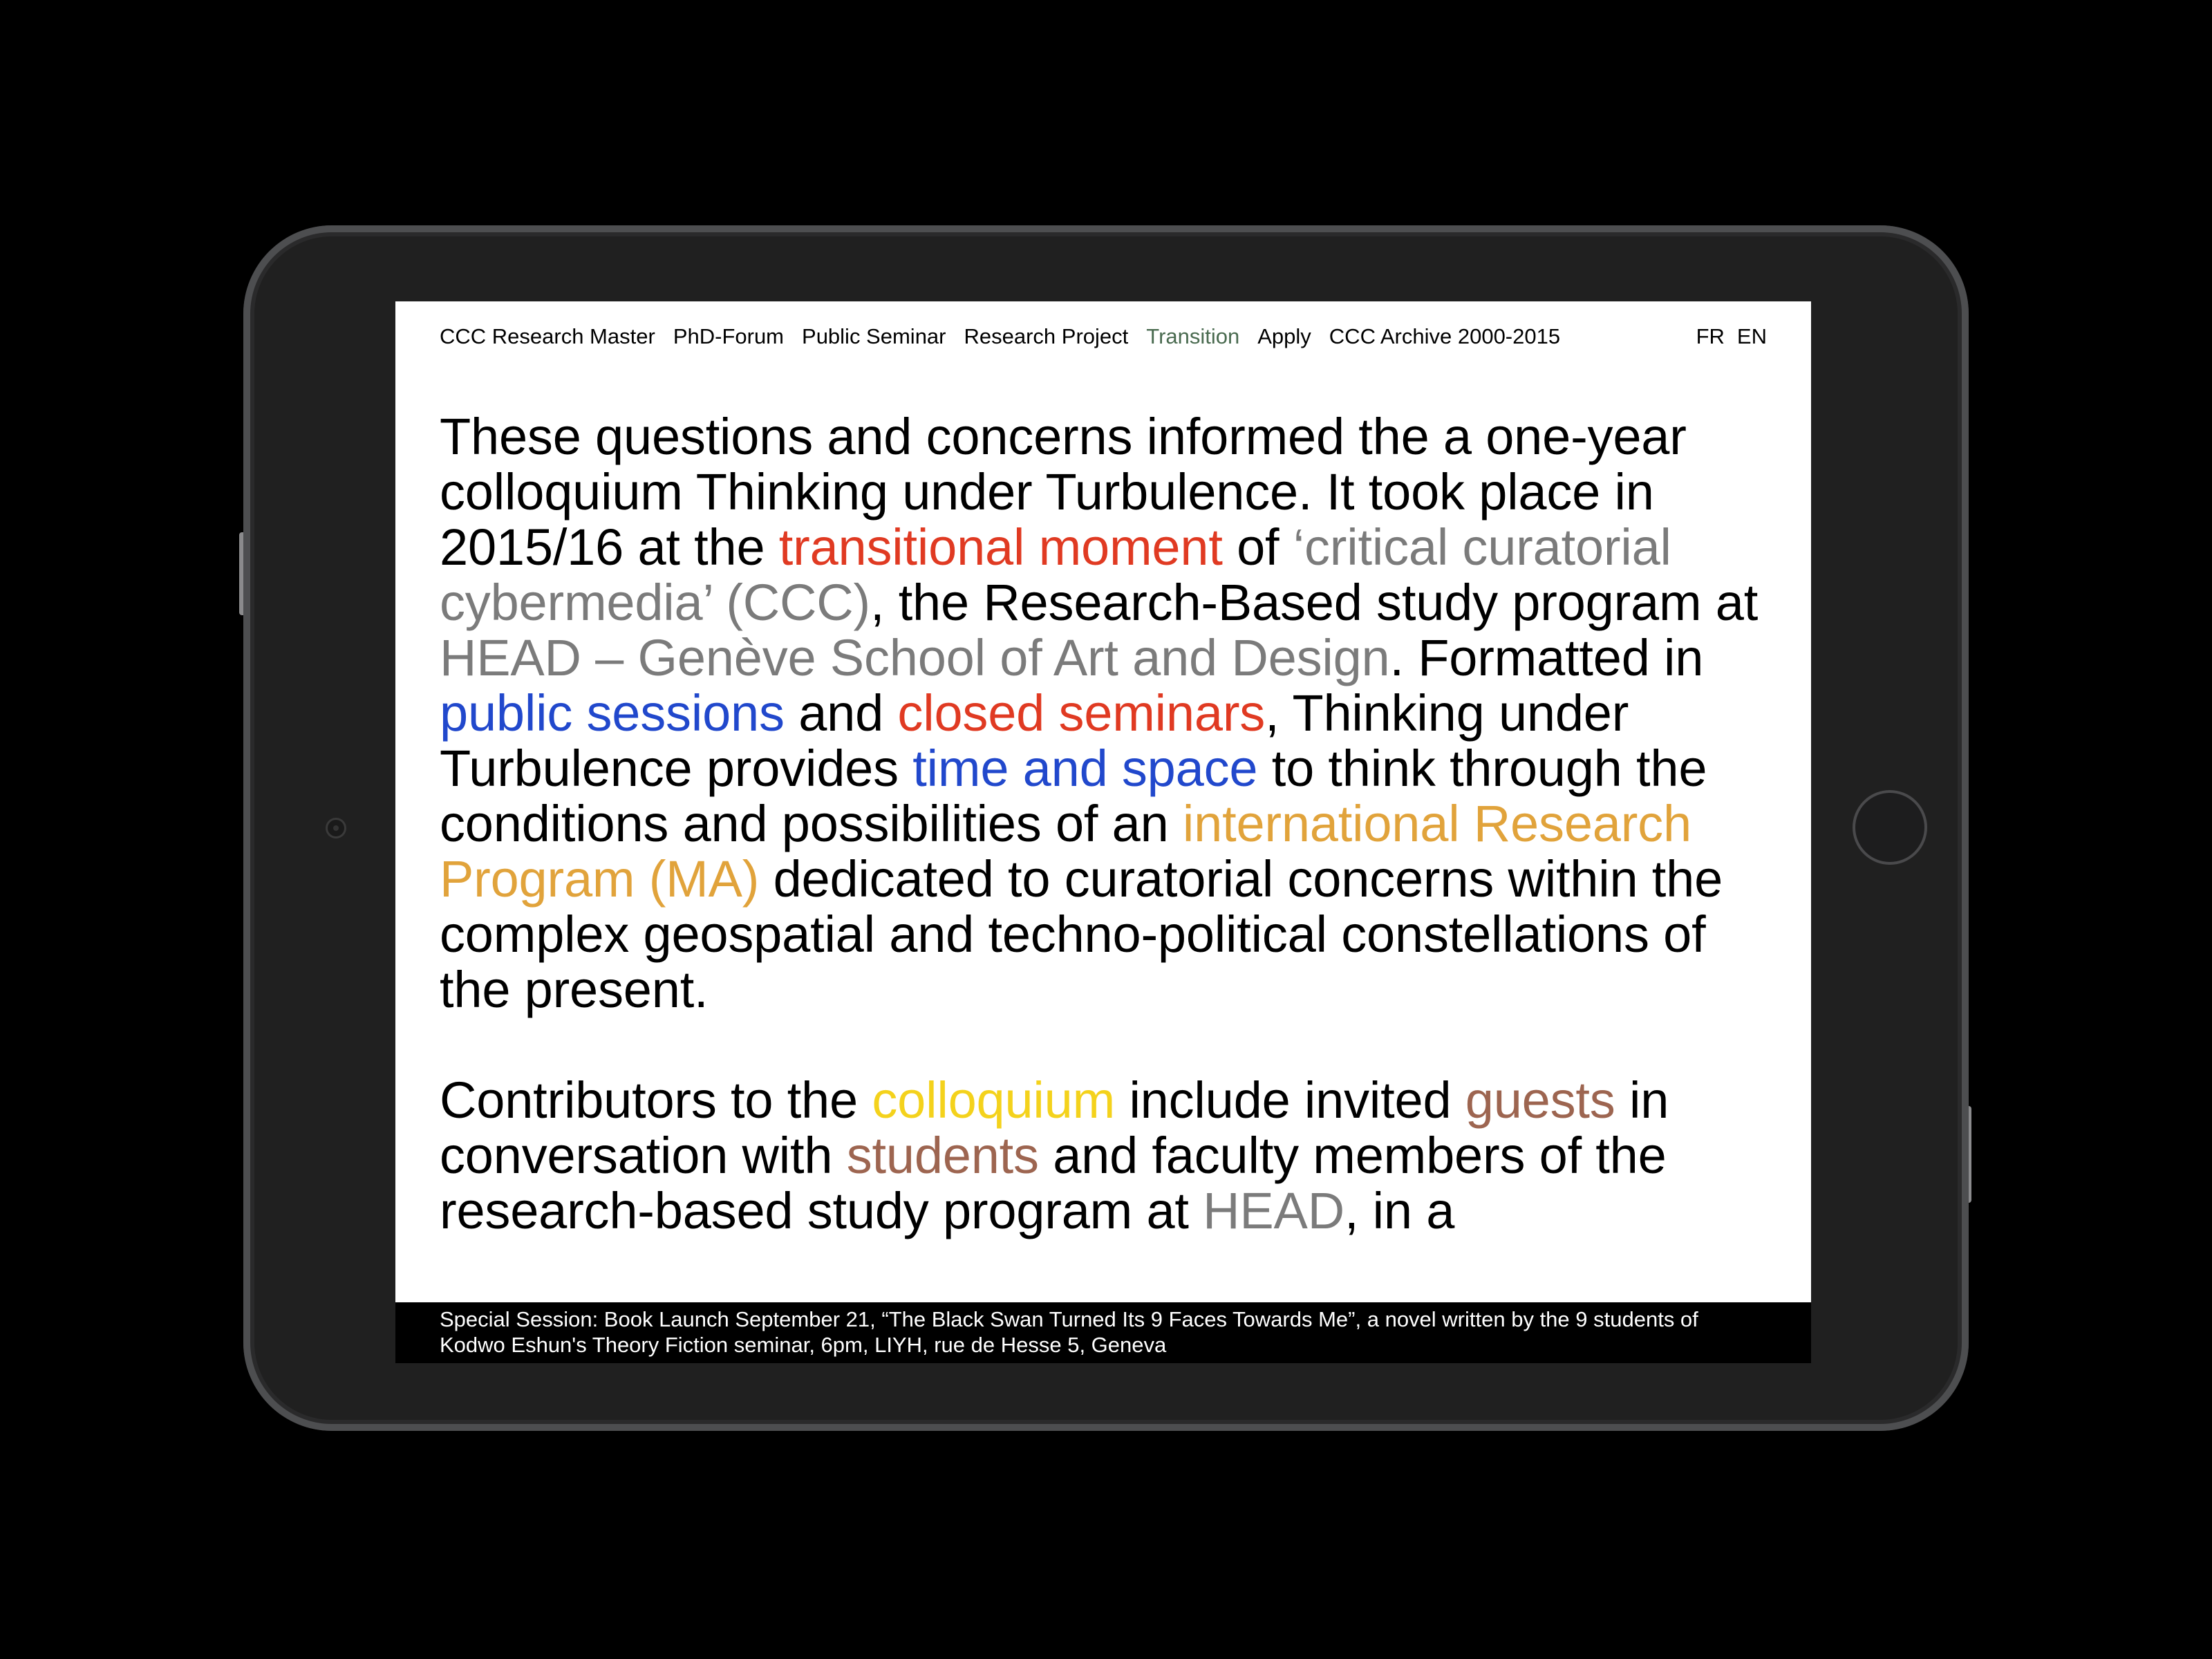 The image size is (2212, 1659). Describe the element at coordinates (1710, 337) in the screenshot. I see `lang-fr-link: FR` at that location.